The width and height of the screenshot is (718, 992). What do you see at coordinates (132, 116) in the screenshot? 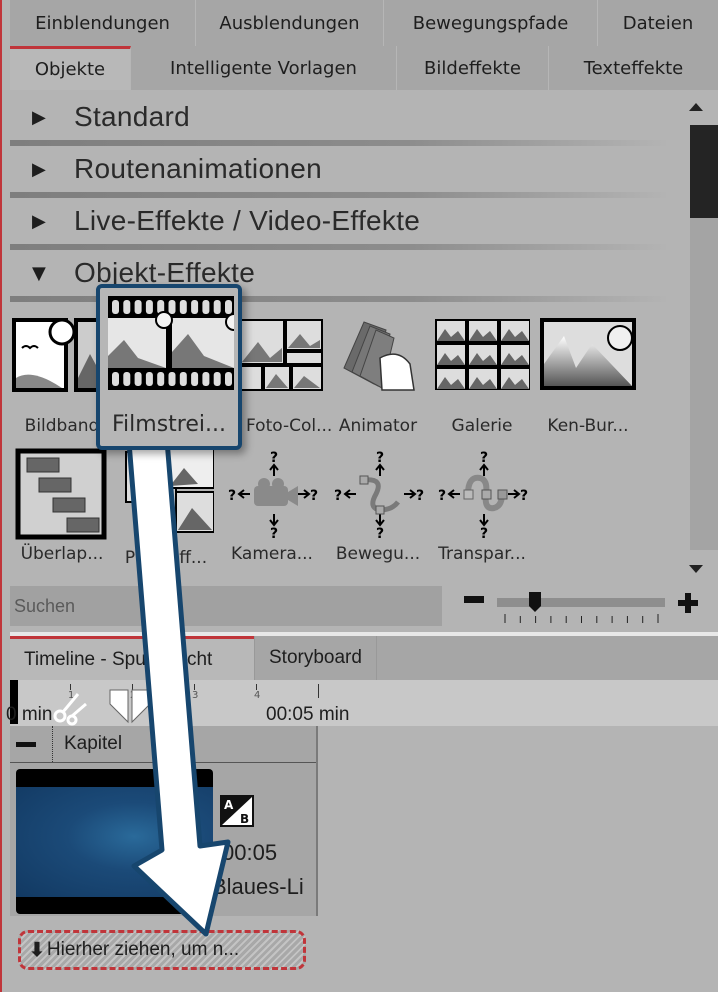
I see `section-label: Standard` at bounding box center [132, 116].